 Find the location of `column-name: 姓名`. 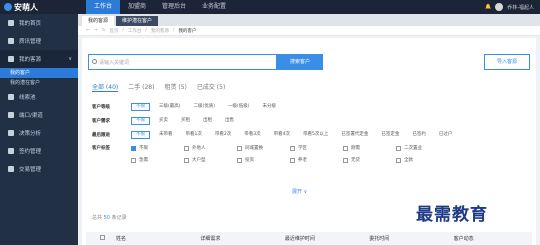

column-name: 姓名 is located at coordinates (152, 238).